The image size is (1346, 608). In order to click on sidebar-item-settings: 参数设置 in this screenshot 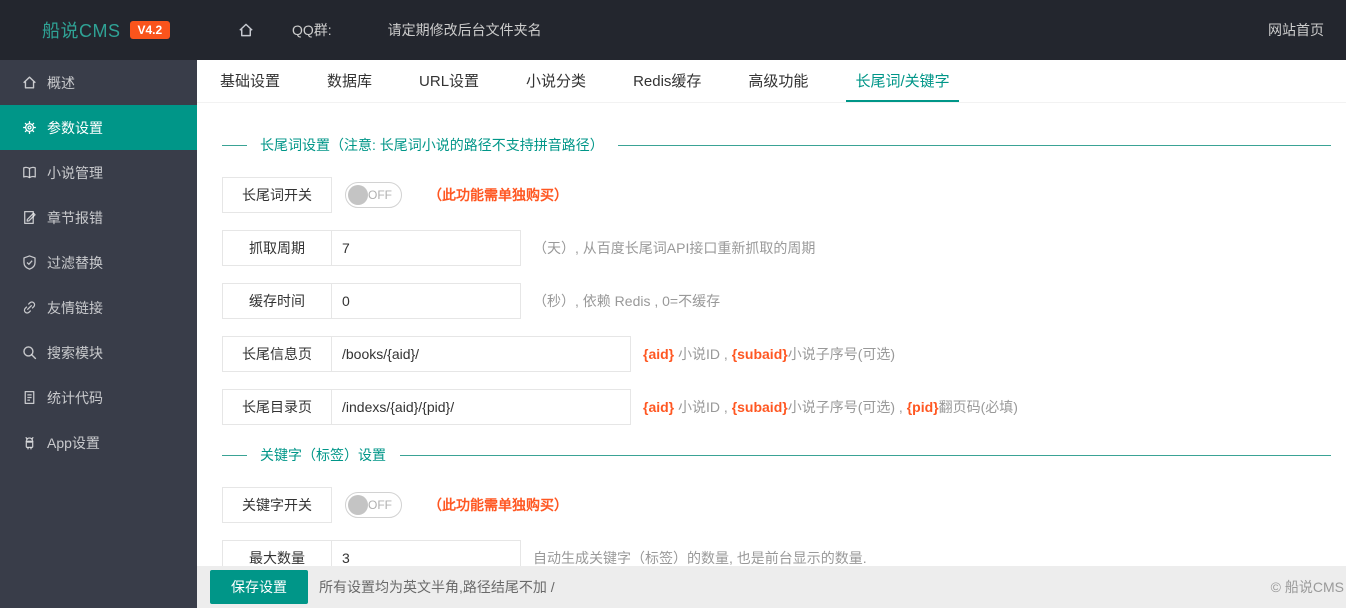, I will do `click(98, 127)`.